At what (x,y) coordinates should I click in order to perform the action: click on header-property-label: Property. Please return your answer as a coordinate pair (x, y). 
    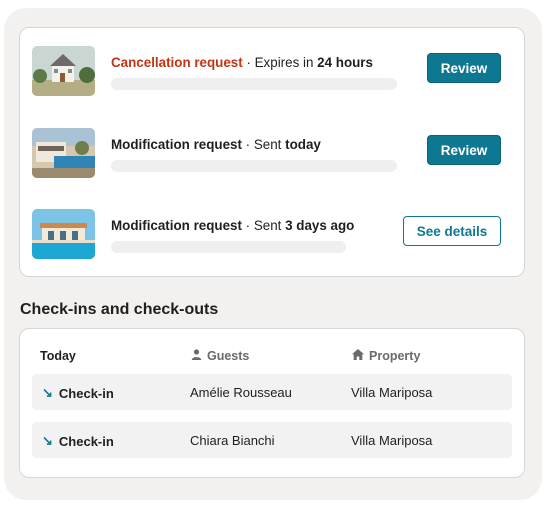
    Looking at the image, I should click on (395, 356).